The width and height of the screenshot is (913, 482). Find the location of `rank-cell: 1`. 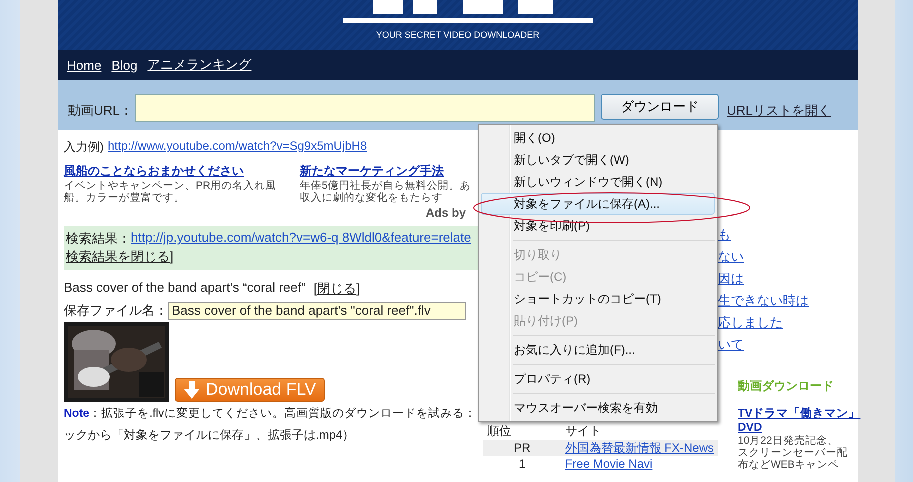

rank-cell: 1 is located at coordinates (522, 464).